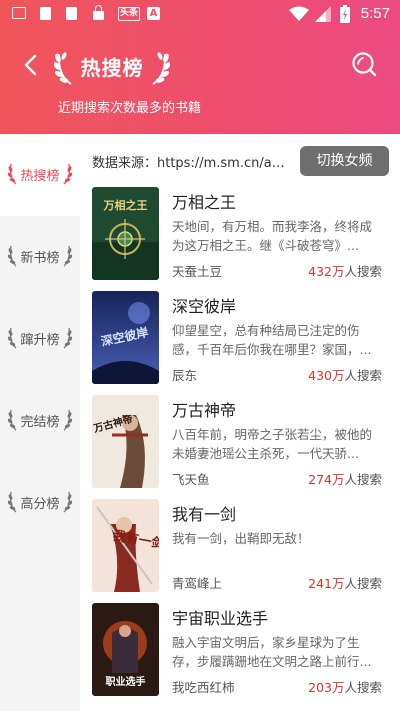  Describe the element at coordinates (153, 13) in the screenshot. I see `a-app-icon: A` at that location.